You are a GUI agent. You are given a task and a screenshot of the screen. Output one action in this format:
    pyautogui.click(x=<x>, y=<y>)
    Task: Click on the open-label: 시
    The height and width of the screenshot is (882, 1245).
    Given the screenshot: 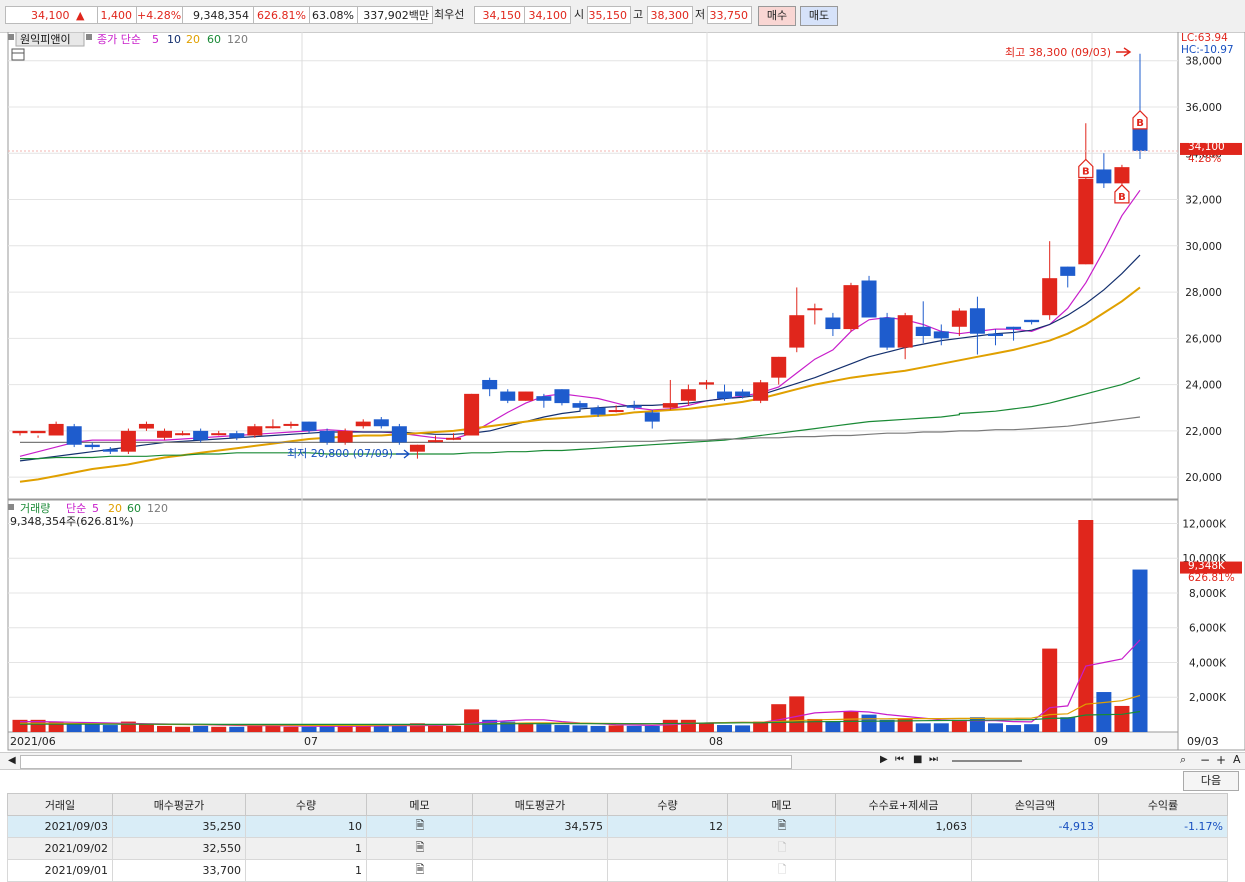 What is the action you would take?
    pyautogui.click(x=579, y=14)
    